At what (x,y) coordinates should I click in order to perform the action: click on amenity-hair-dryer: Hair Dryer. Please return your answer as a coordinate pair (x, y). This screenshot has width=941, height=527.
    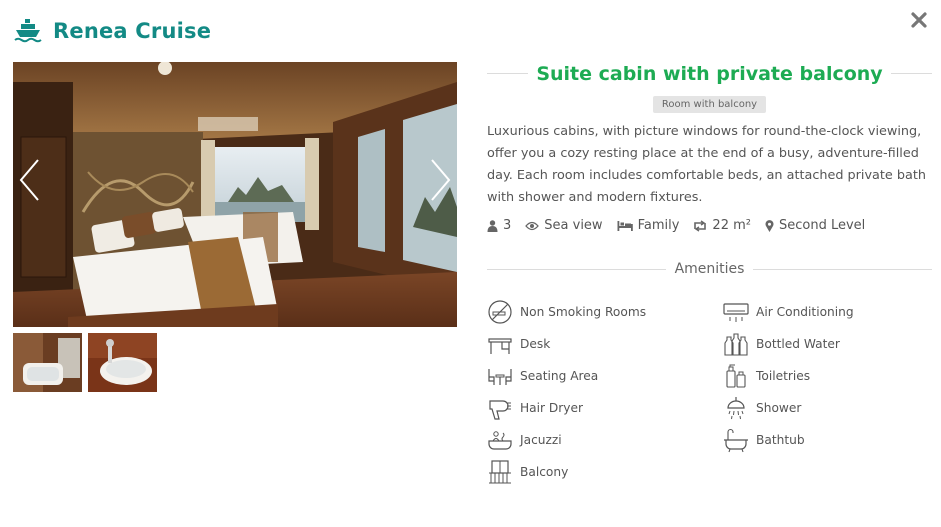
    Looking at the image, I should click on (535, 408).